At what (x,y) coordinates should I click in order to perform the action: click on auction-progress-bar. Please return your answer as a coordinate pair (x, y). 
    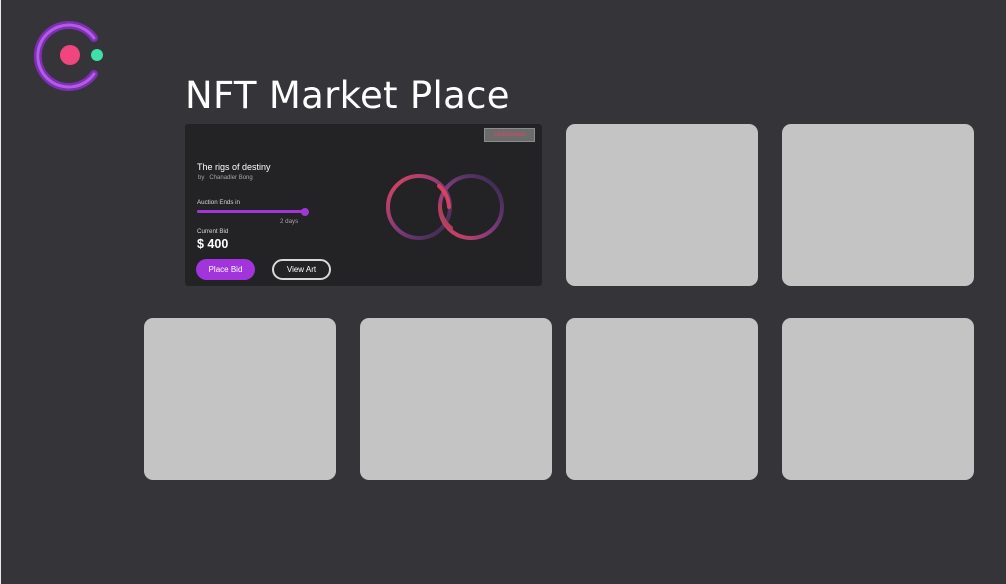
    Looking at the image, I should click on (253, 211).